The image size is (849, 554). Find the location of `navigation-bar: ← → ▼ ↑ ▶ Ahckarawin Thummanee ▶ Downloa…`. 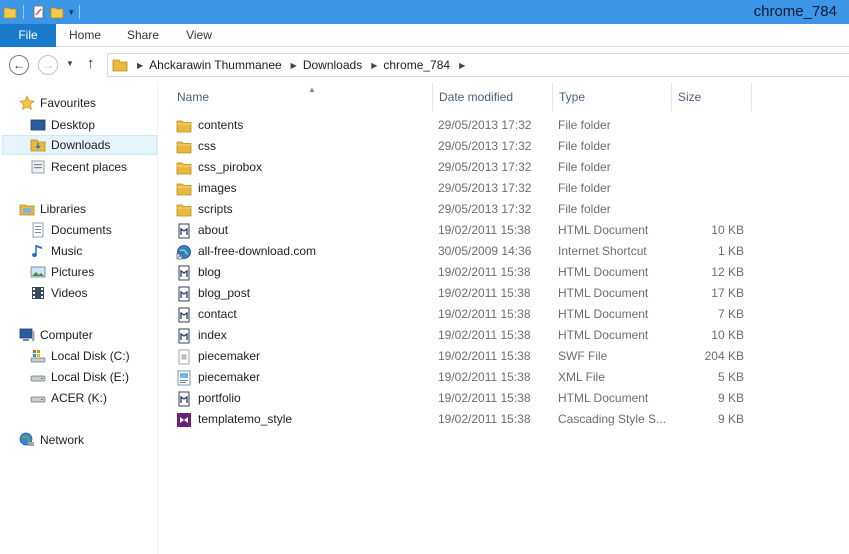

navigation-bar: ← → ▼ ↑ ▶ Ahckarawin Thummanee ▶ Downloa… is located at coordinates (424, 65).